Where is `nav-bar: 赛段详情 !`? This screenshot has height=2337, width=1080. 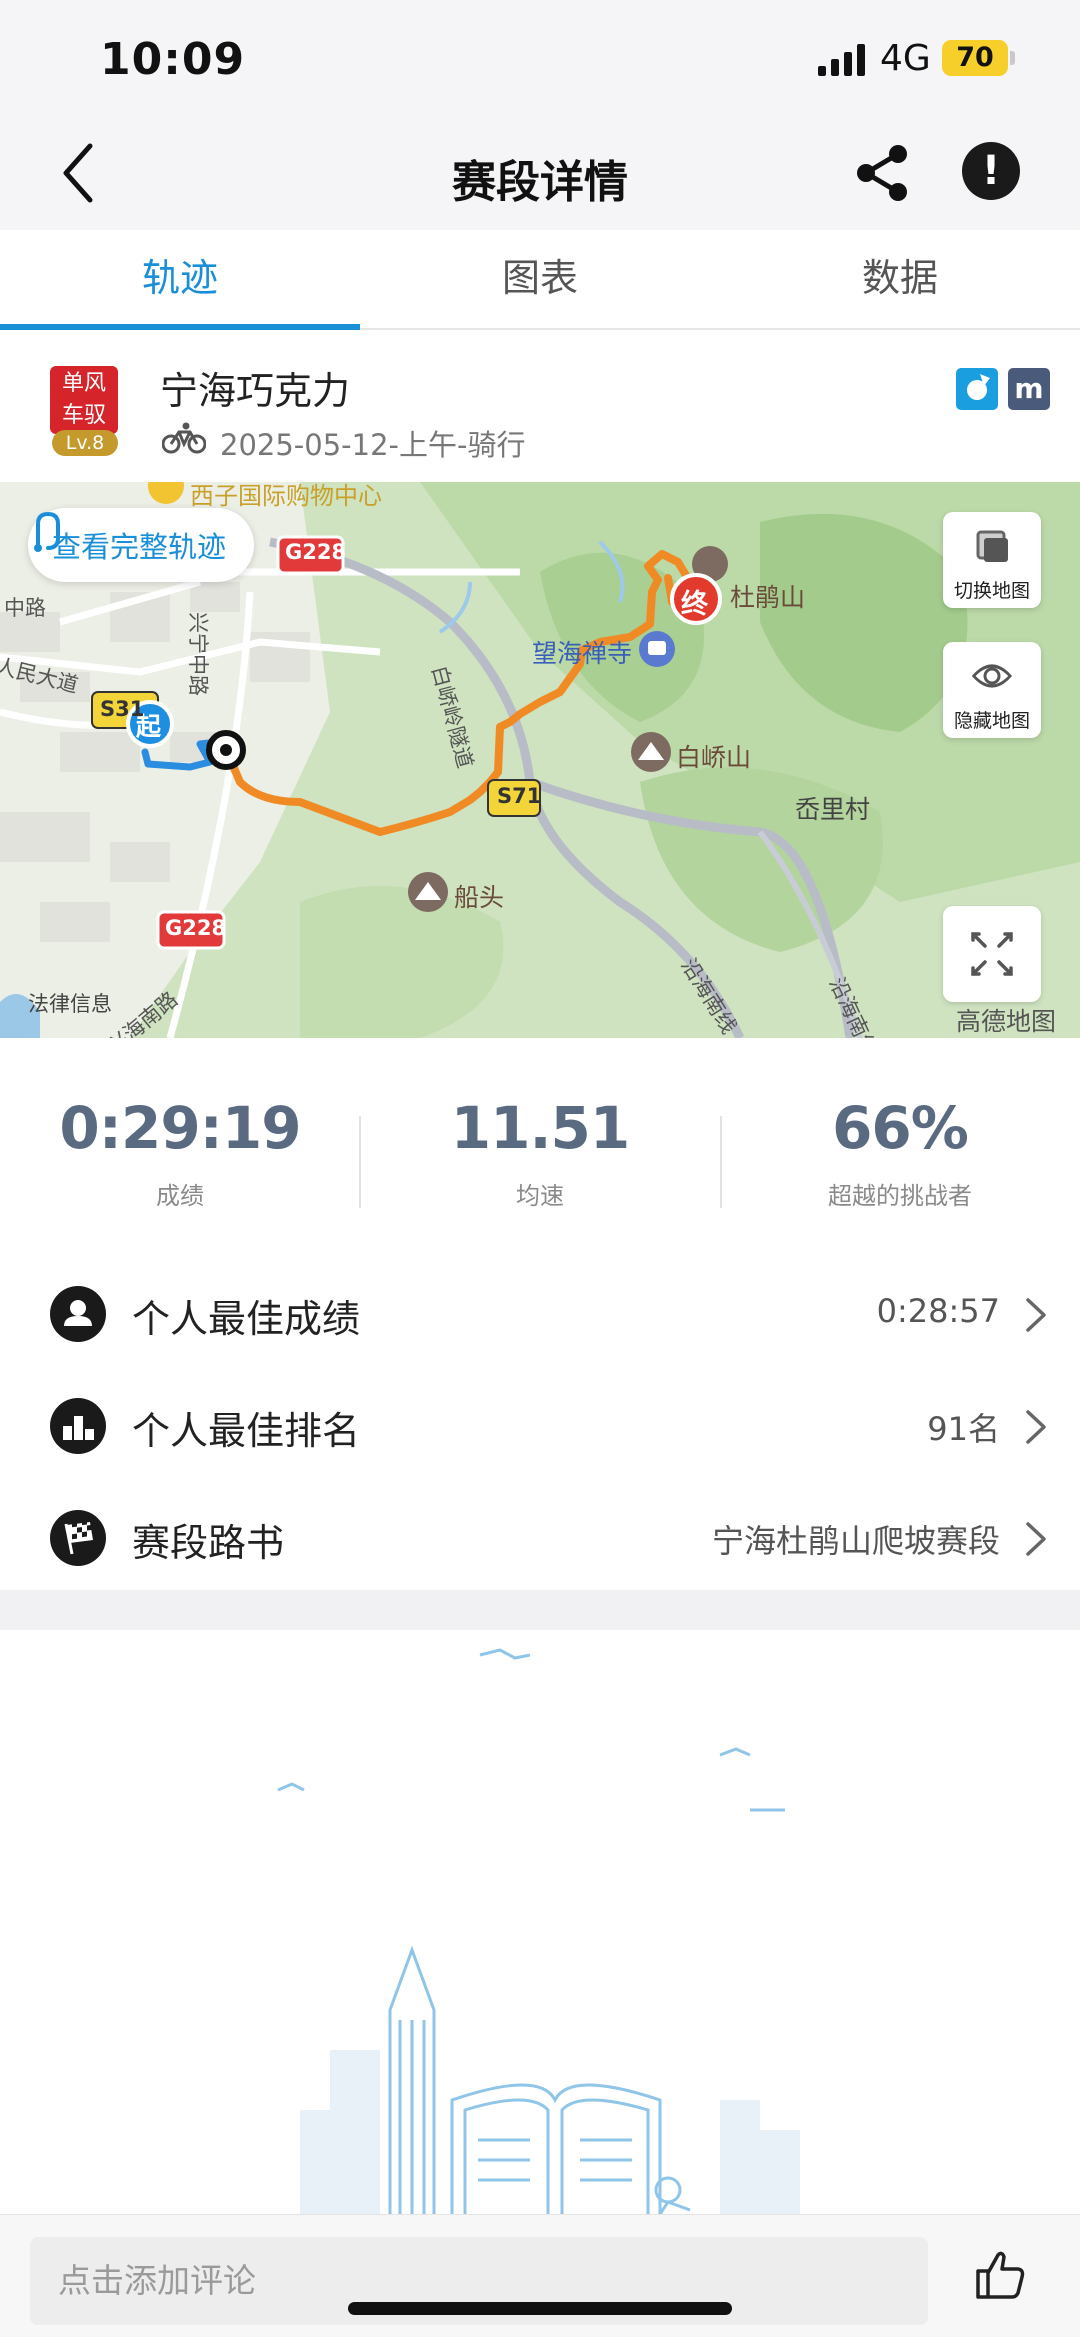 nav-bar: 赛段详情 ! is located at coordinates (540, 174).